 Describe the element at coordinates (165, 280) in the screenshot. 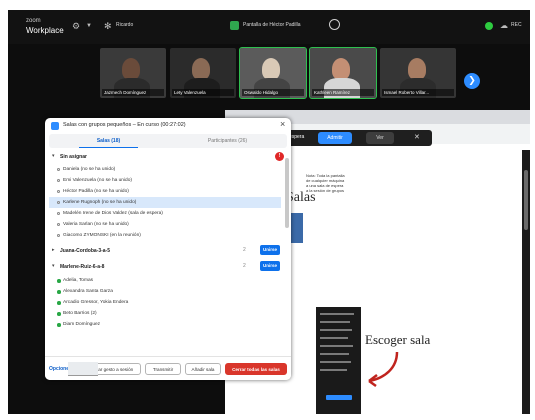

I see `list-item: Adelia, Tomas` at that location.